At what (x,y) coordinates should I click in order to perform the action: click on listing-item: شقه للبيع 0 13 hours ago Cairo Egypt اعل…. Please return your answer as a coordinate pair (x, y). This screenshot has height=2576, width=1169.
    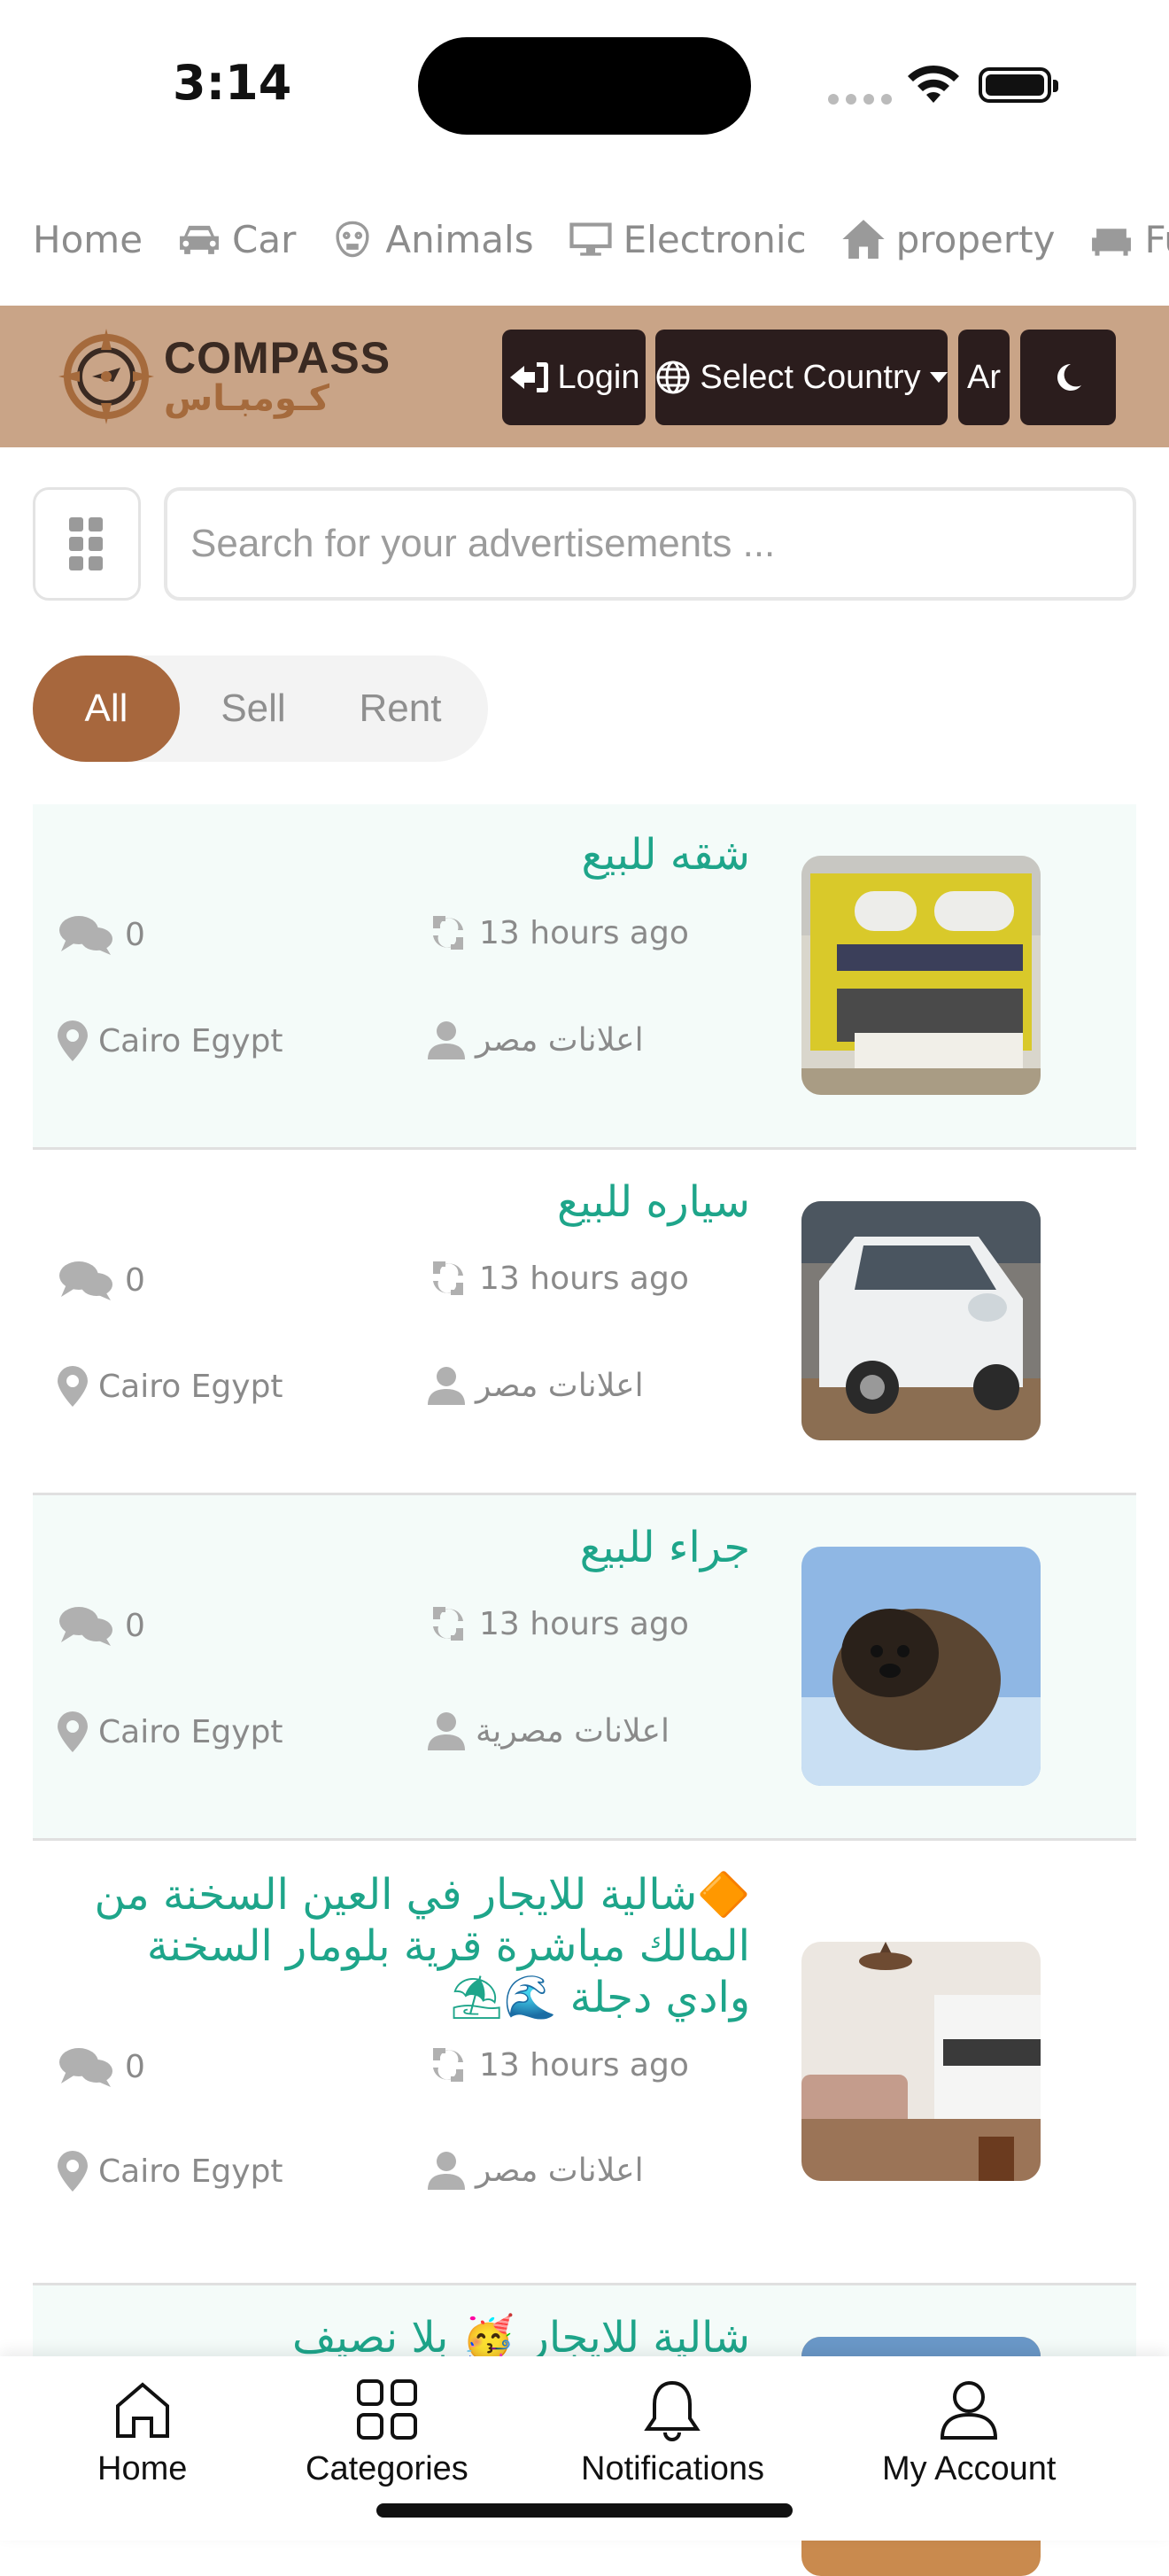
    Looking at the image, I should click on (584, 977).